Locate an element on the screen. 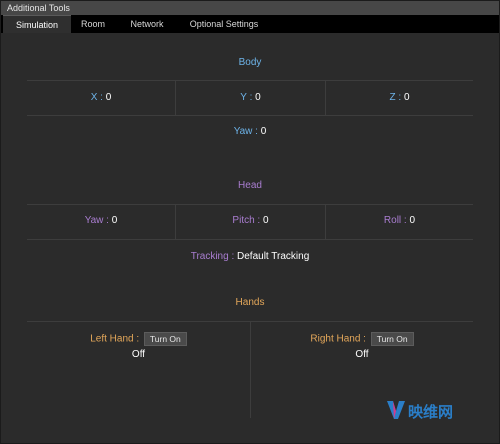  tab-room: Room is located at coordinates (93, 24).